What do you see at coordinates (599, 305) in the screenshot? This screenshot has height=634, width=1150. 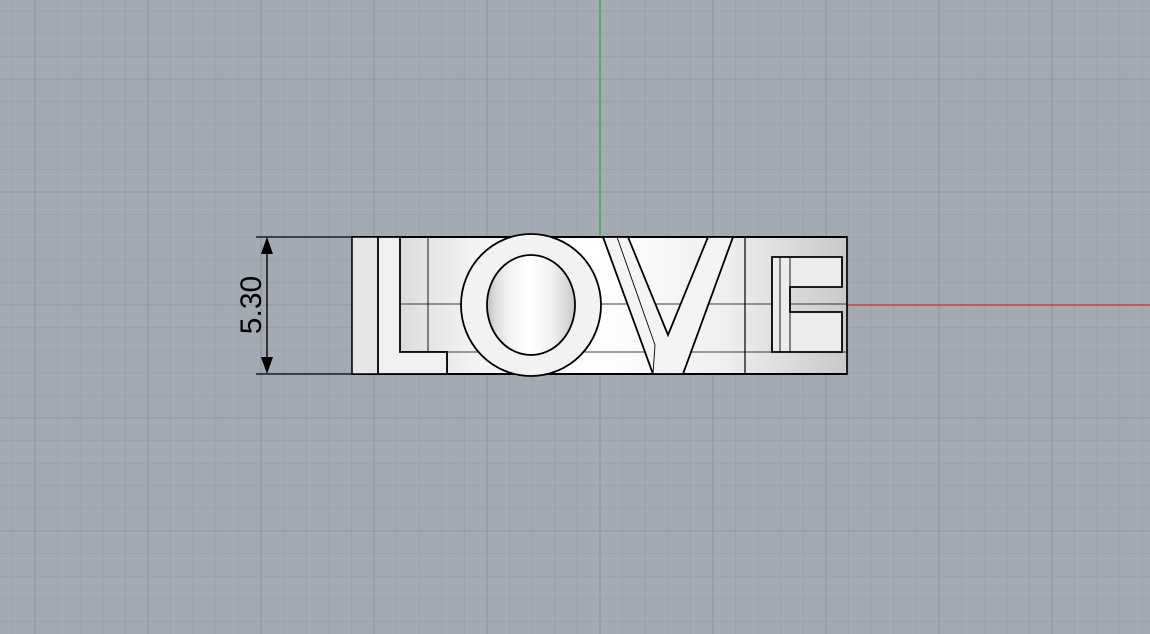 I see `love-text-model` at bounding box center [599, 305].